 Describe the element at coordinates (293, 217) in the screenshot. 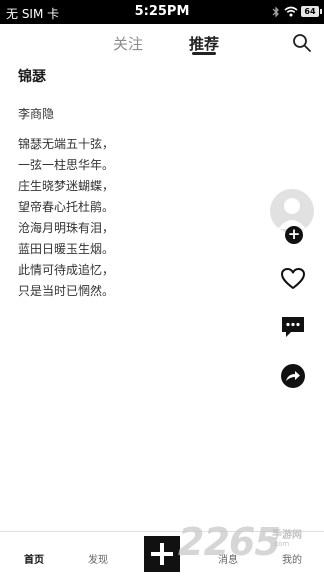

I see `author-avatar-group: +` at that location.